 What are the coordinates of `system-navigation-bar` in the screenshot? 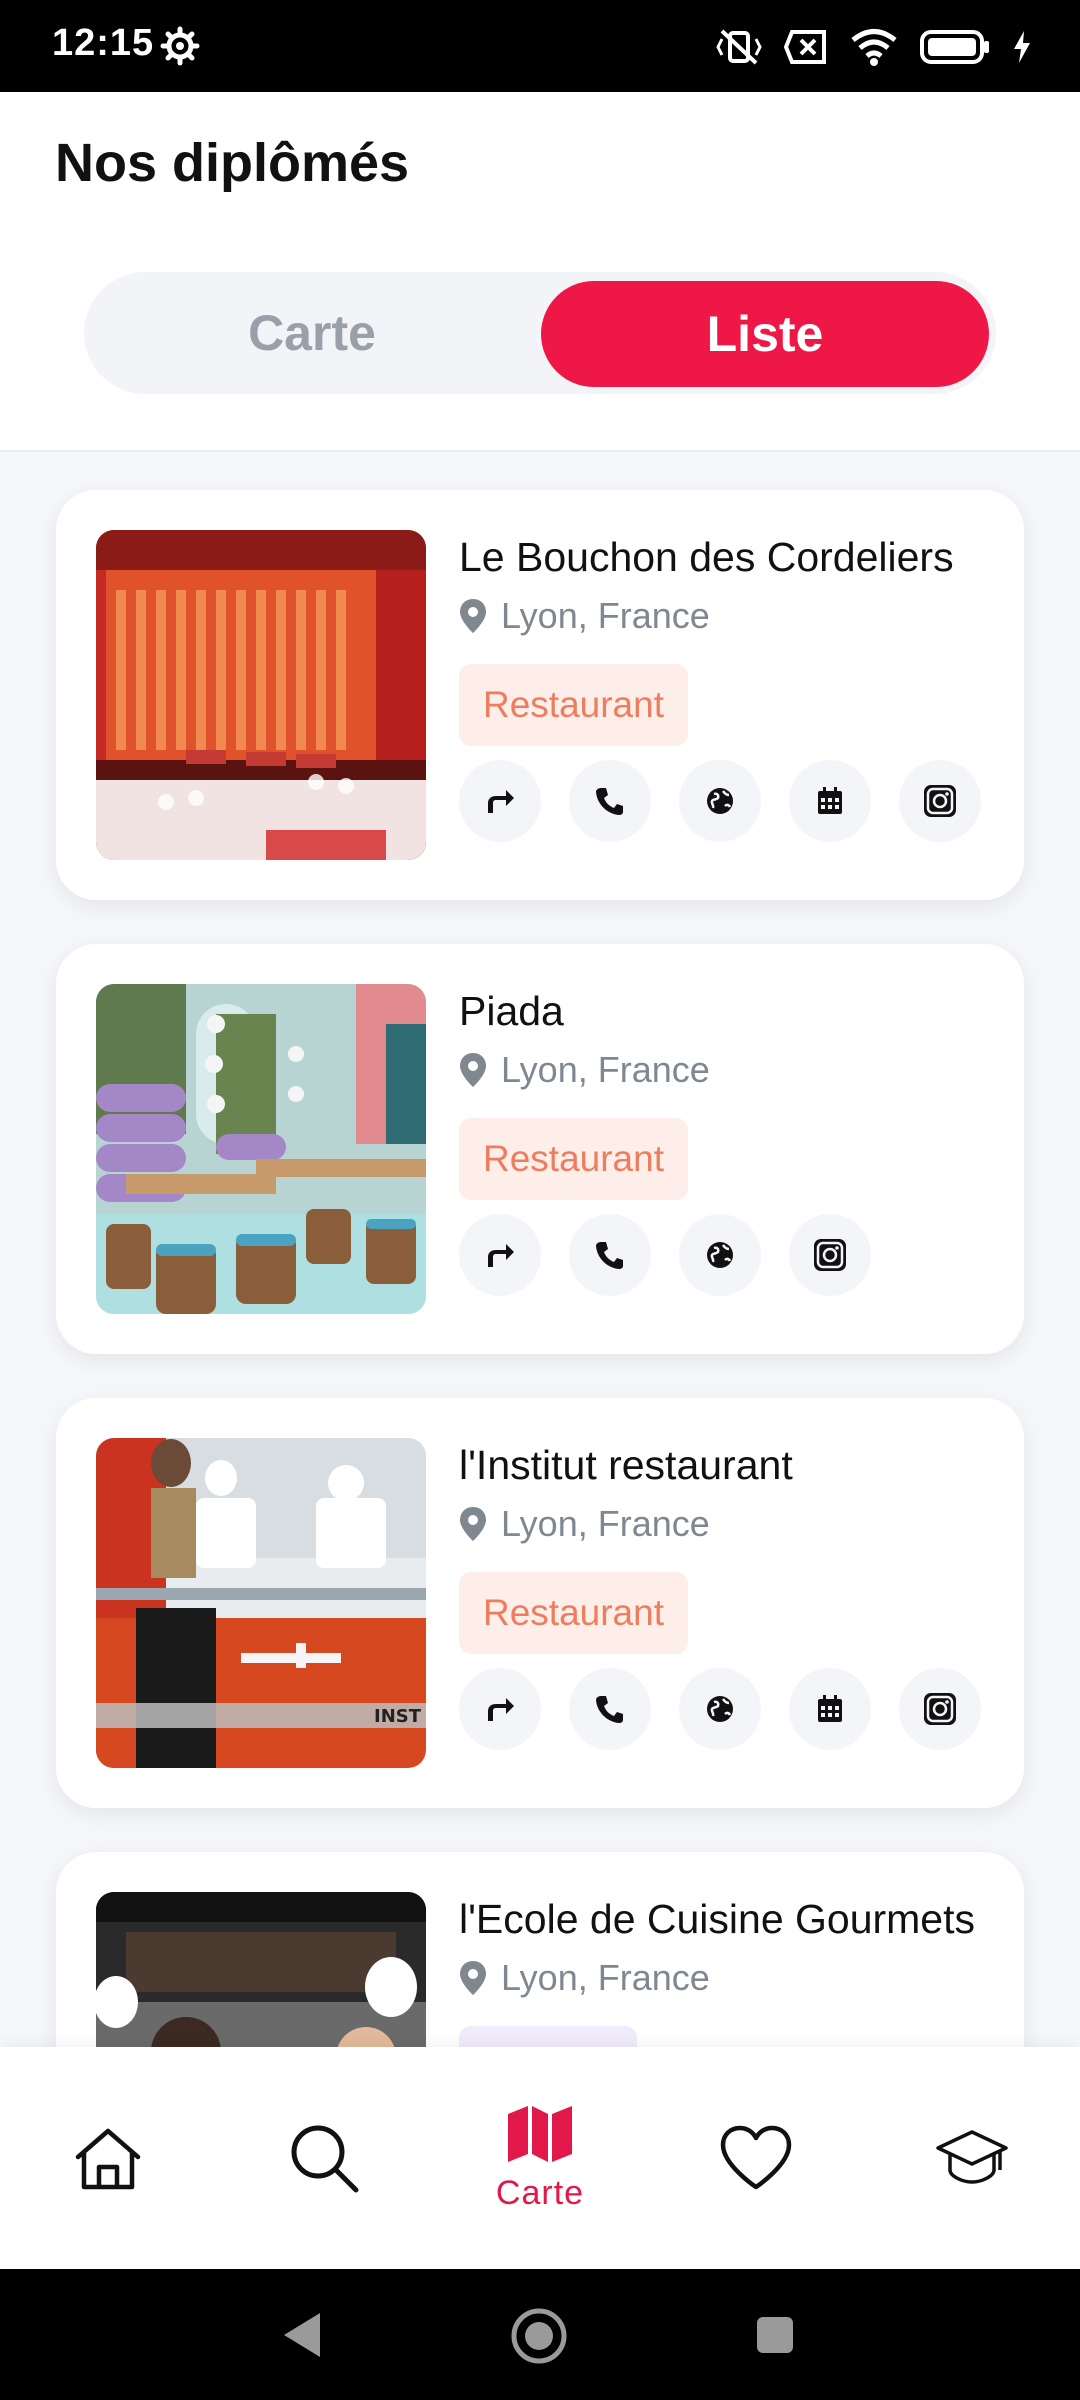 It's located at (540, 2334).